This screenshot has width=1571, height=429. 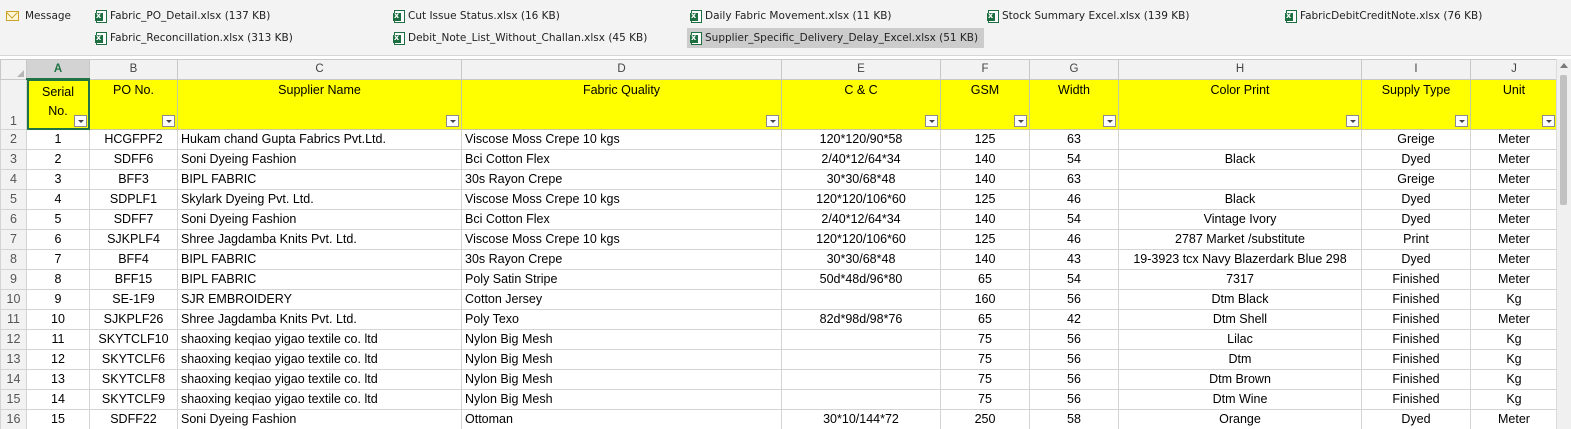 I want to click on header-cell: Fabric Quality, so click(x=621, y=104).